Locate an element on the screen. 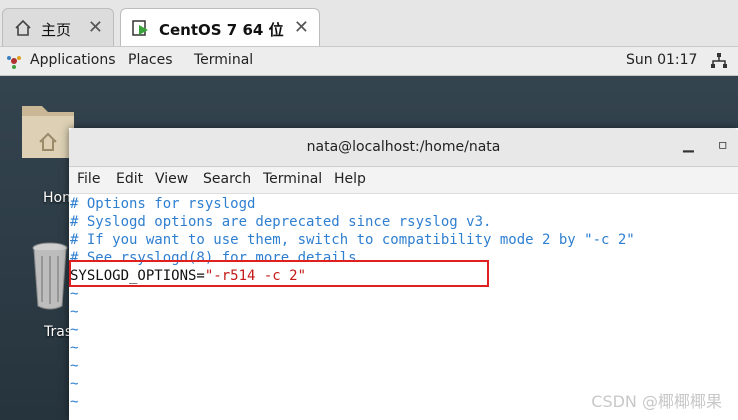  maximize-icon: ▫ is located at coordinates (723, 145).